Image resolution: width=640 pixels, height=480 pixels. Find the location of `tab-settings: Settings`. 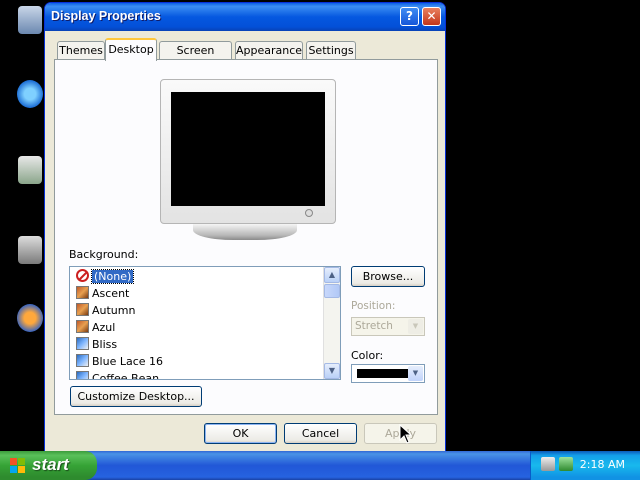

tab-settings: Settings is located at coordinates (331, 50).